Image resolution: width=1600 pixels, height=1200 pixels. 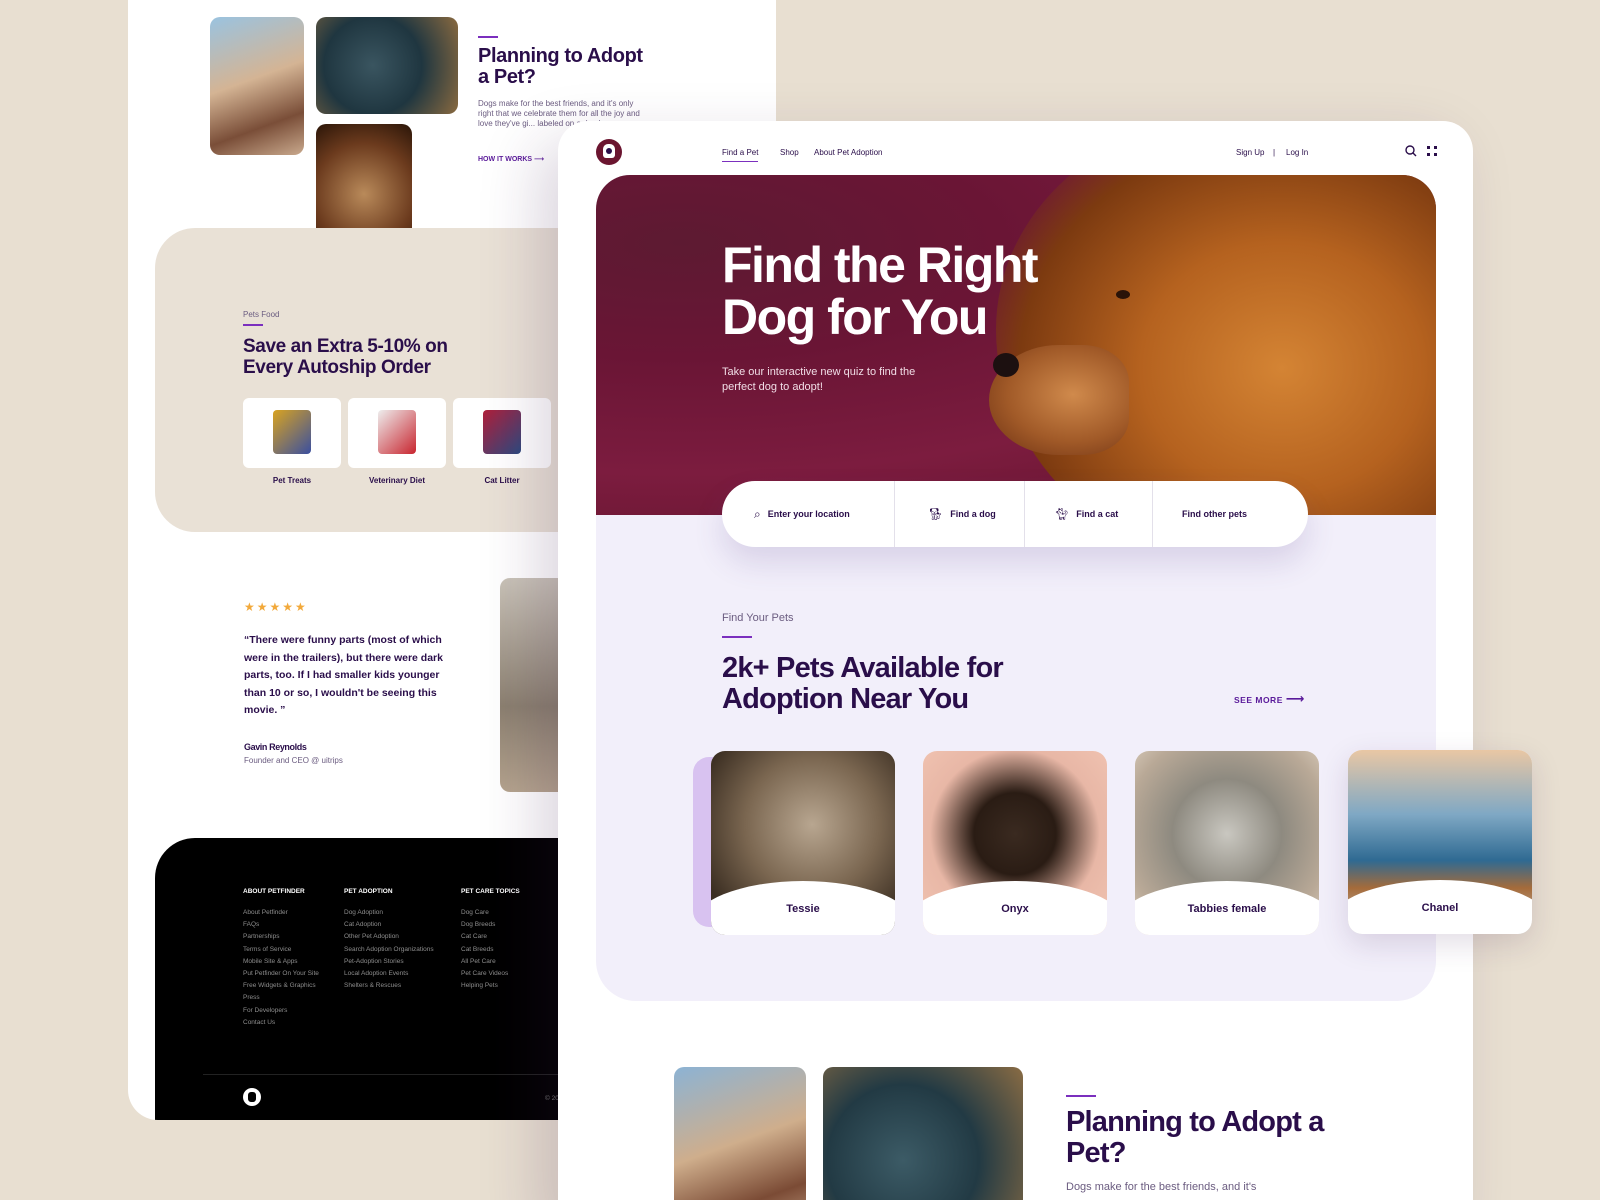 What do you see at coordinates (1006, 365) in the screenshot?
I see `dog-nose` at bounding box center [1006, 365].